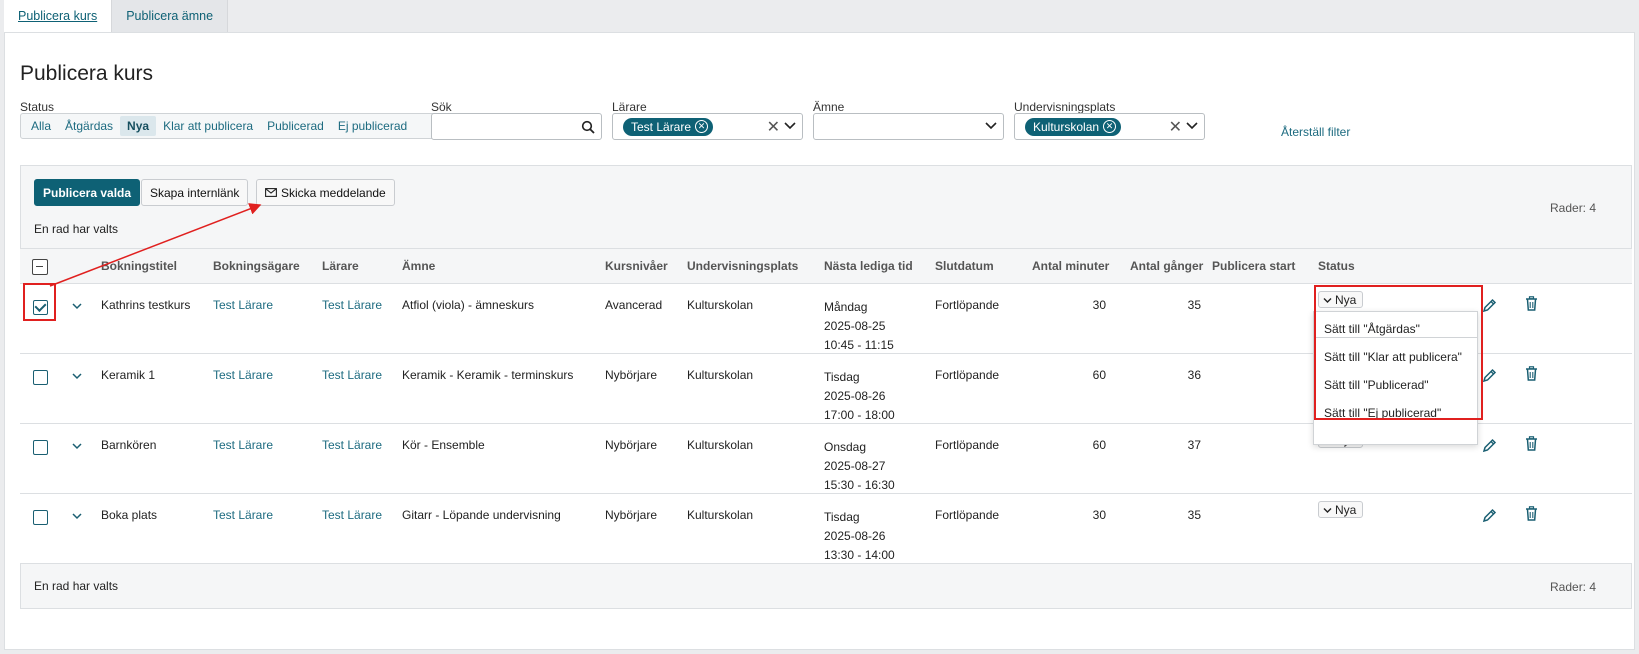 Image resolution: width=1639 pixels, height=654 pixels. Describe the element at coordinates (170, 16) in the screenshot. I see `tab-publicera-amne: Publicera ämne` at that location.